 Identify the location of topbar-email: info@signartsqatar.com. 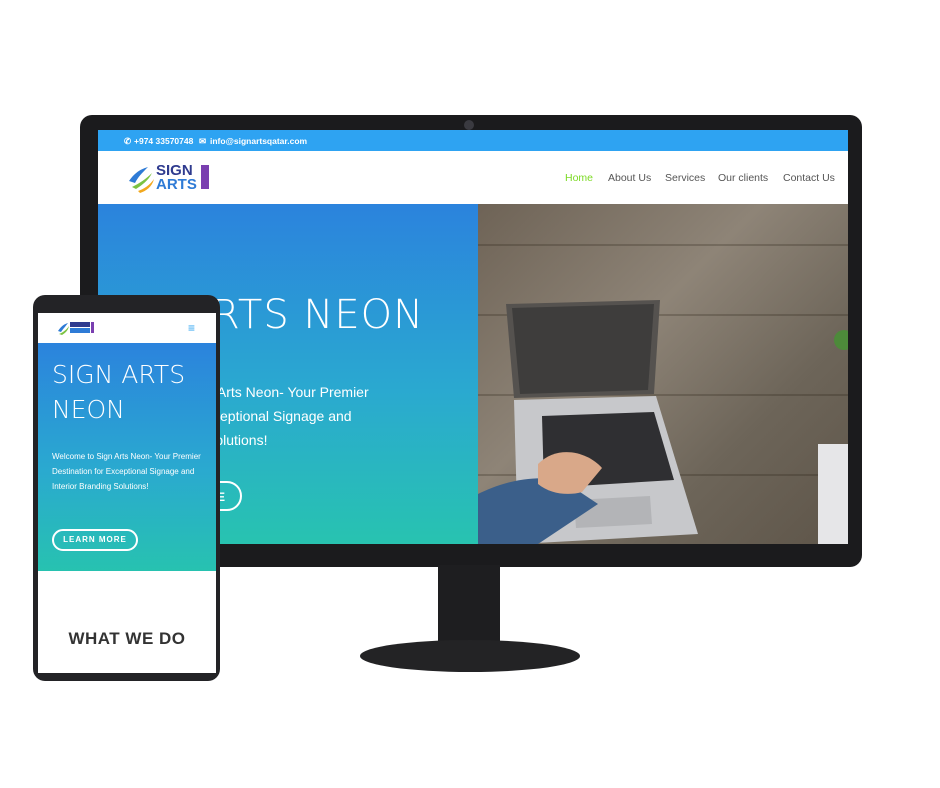
(258, 141).